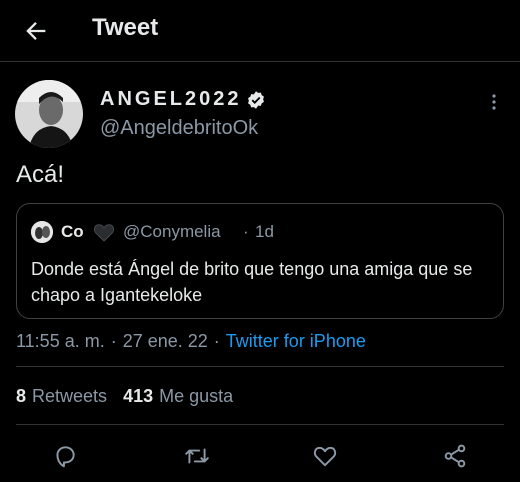 The image size is (520, 482). Describe the element at coordinates (196, 396) in the screenshot. I see `likes-label: Me gusta` at that location.